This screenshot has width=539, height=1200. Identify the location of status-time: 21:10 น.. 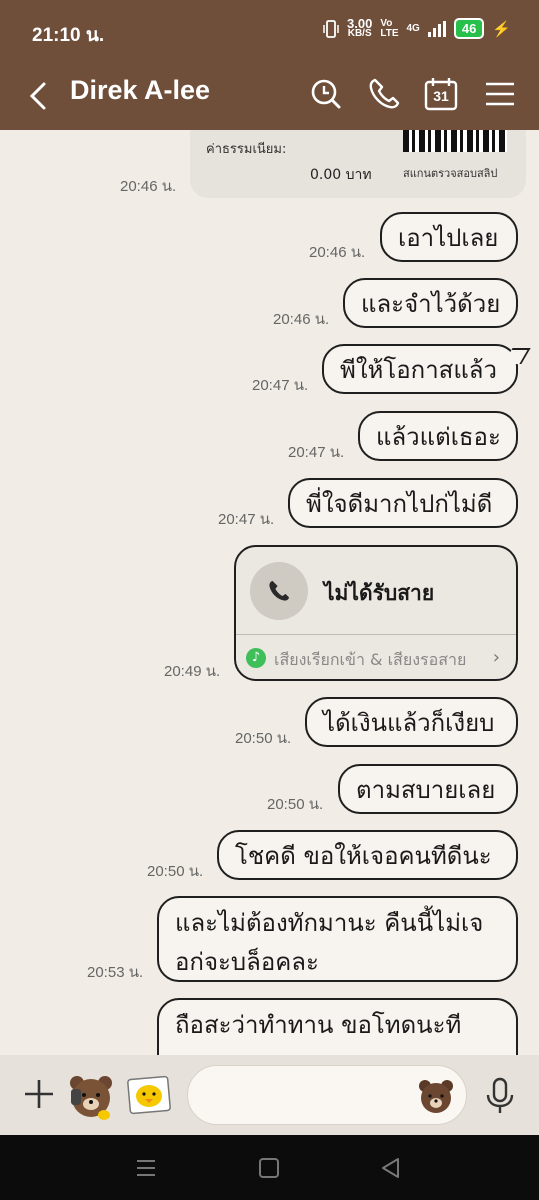
(68, 35).